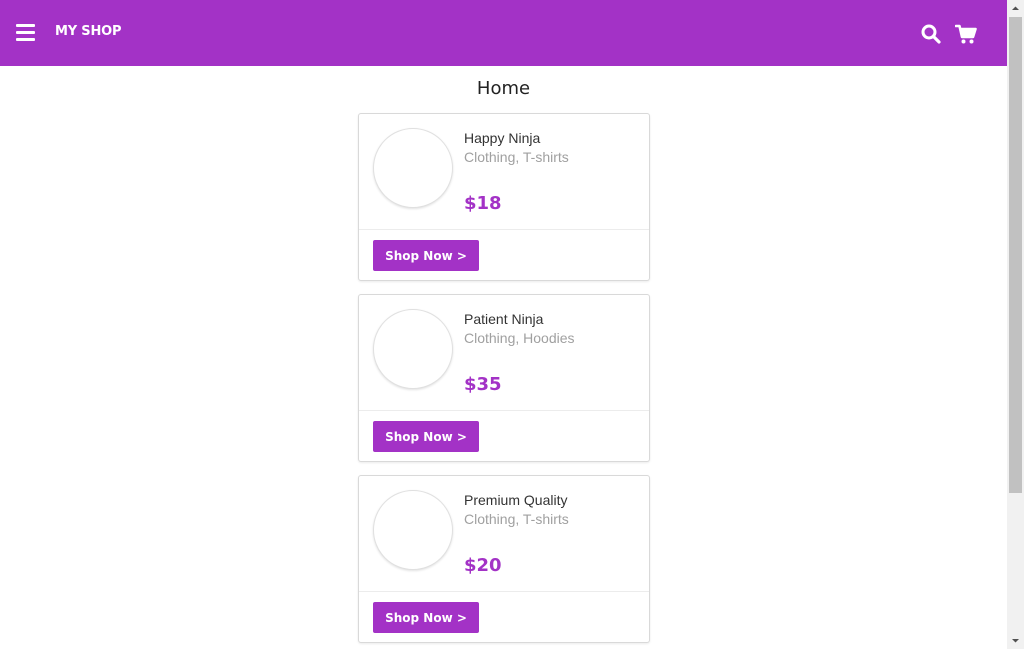  What do you see at coordinates (504, 319) in the screenshot?
I see `product-name: Patient Ninja` at bounding box center [504, 319].